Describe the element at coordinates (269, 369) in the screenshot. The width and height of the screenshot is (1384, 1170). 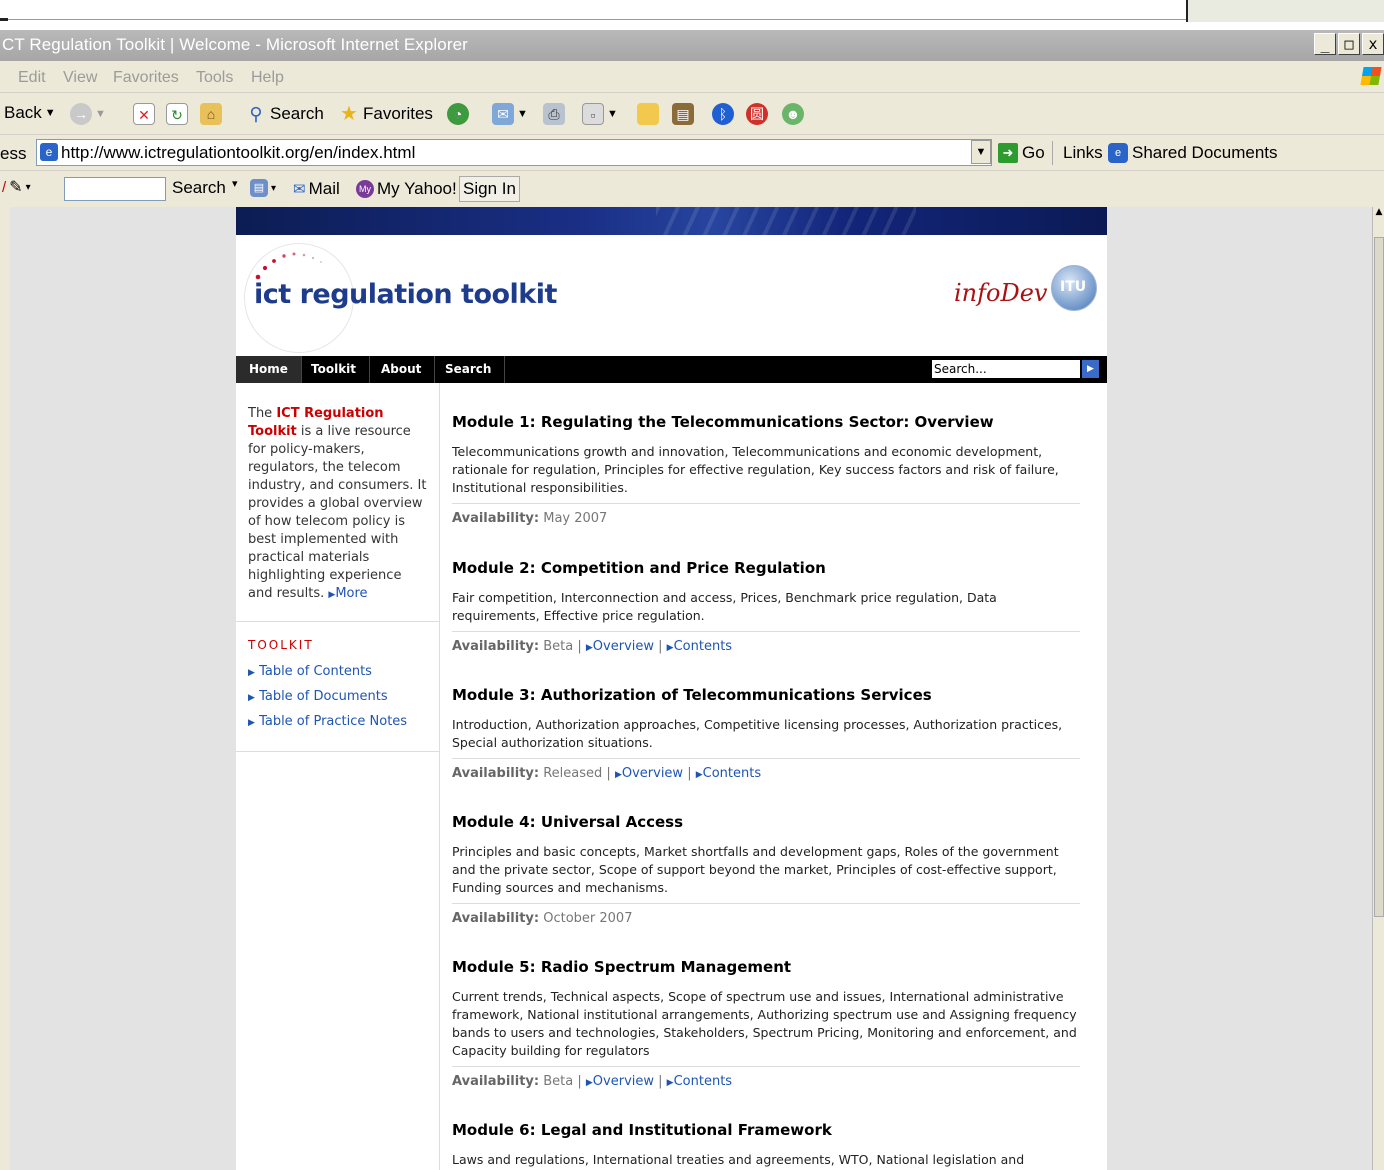
I see `nav-tab-home: Home` at that location.